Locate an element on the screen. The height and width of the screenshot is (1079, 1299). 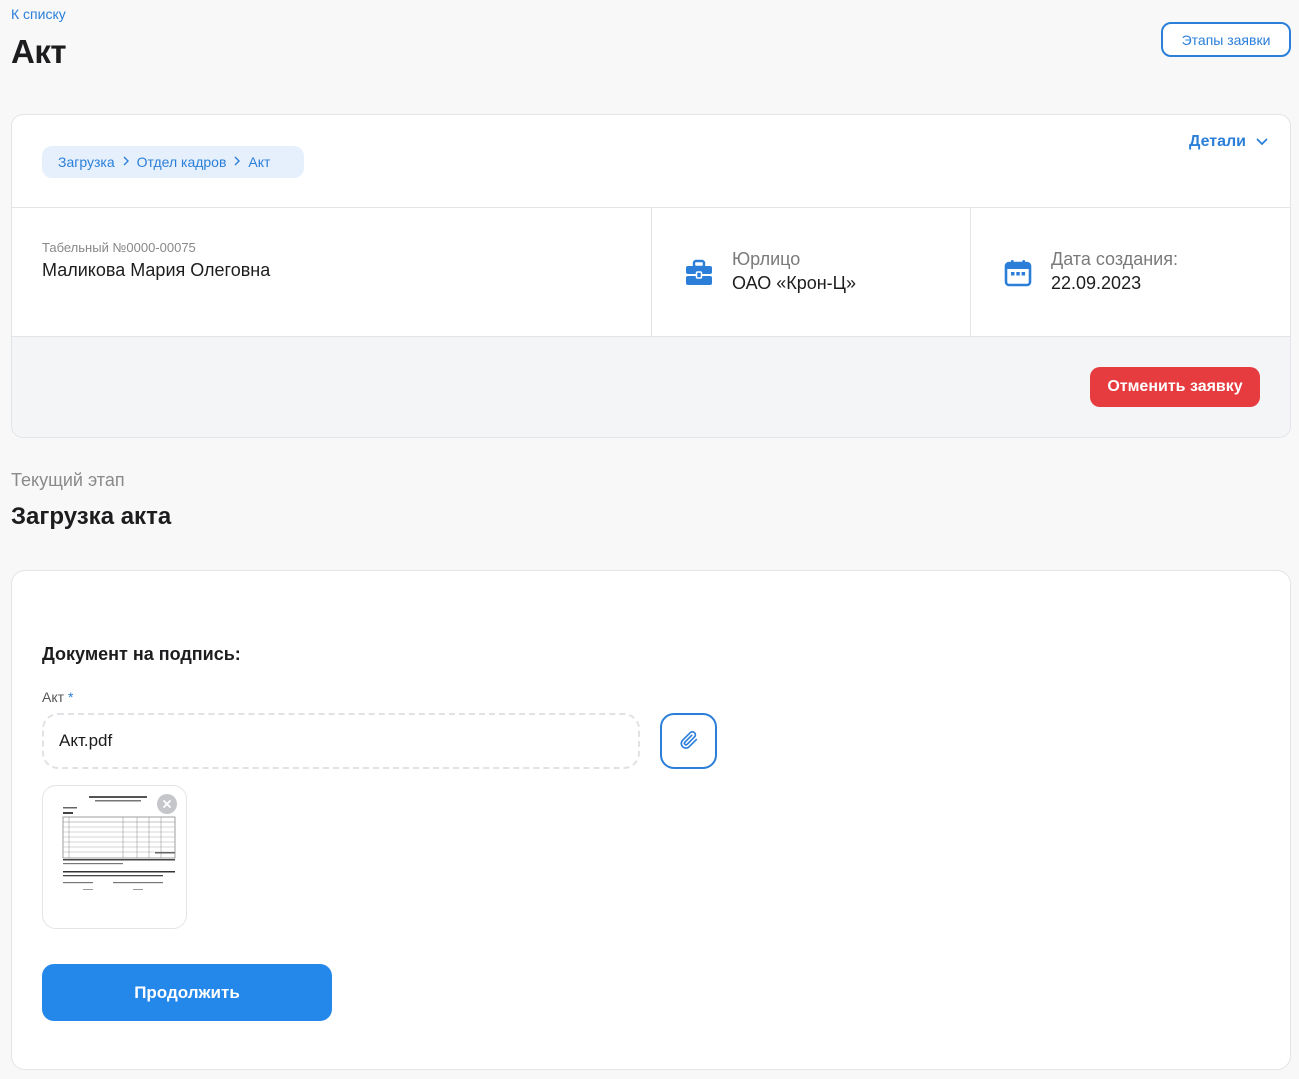
employee-tab-number: Табельный №0000-00075 is located at coordinates (119, 247).